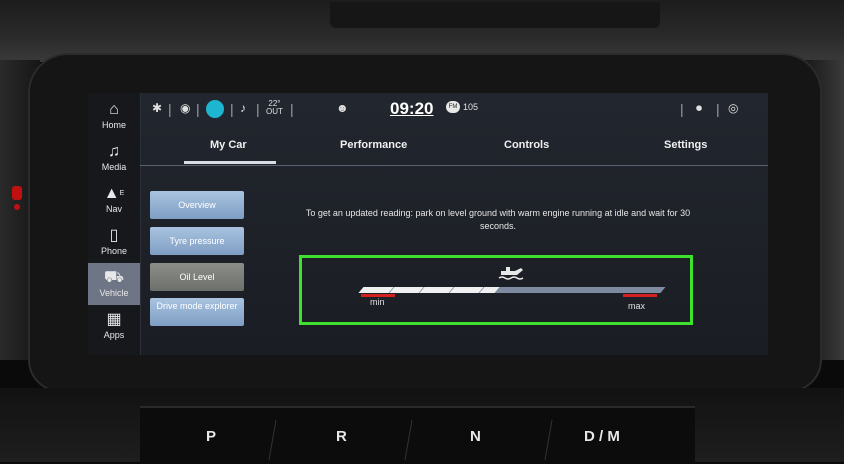 The width and height of the screenshot is (844, 464). Describe the element at coordinates (114, 335) in the screenshot. I see `nav-item-label: Apps` at that location.